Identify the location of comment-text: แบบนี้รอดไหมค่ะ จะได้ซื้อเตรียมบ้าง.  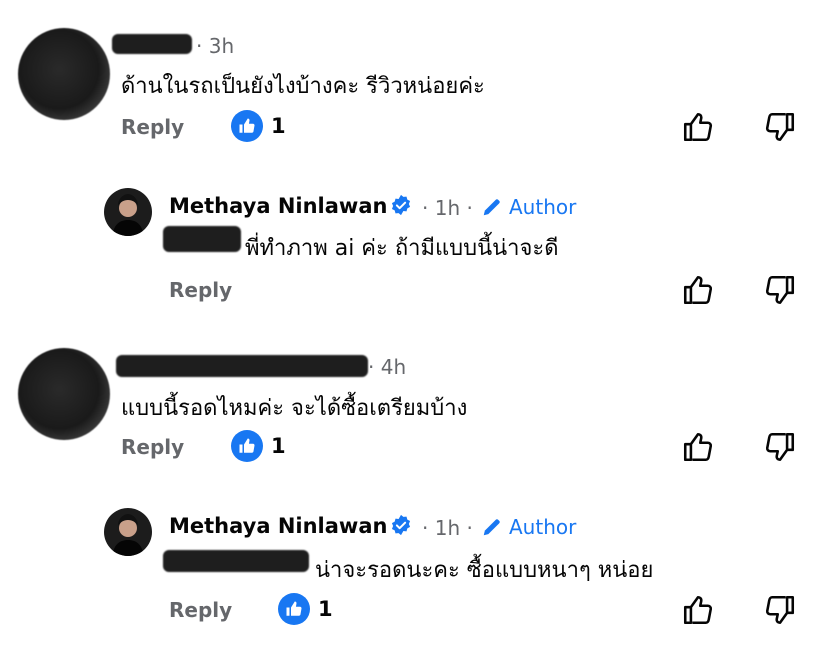
(294, 408).